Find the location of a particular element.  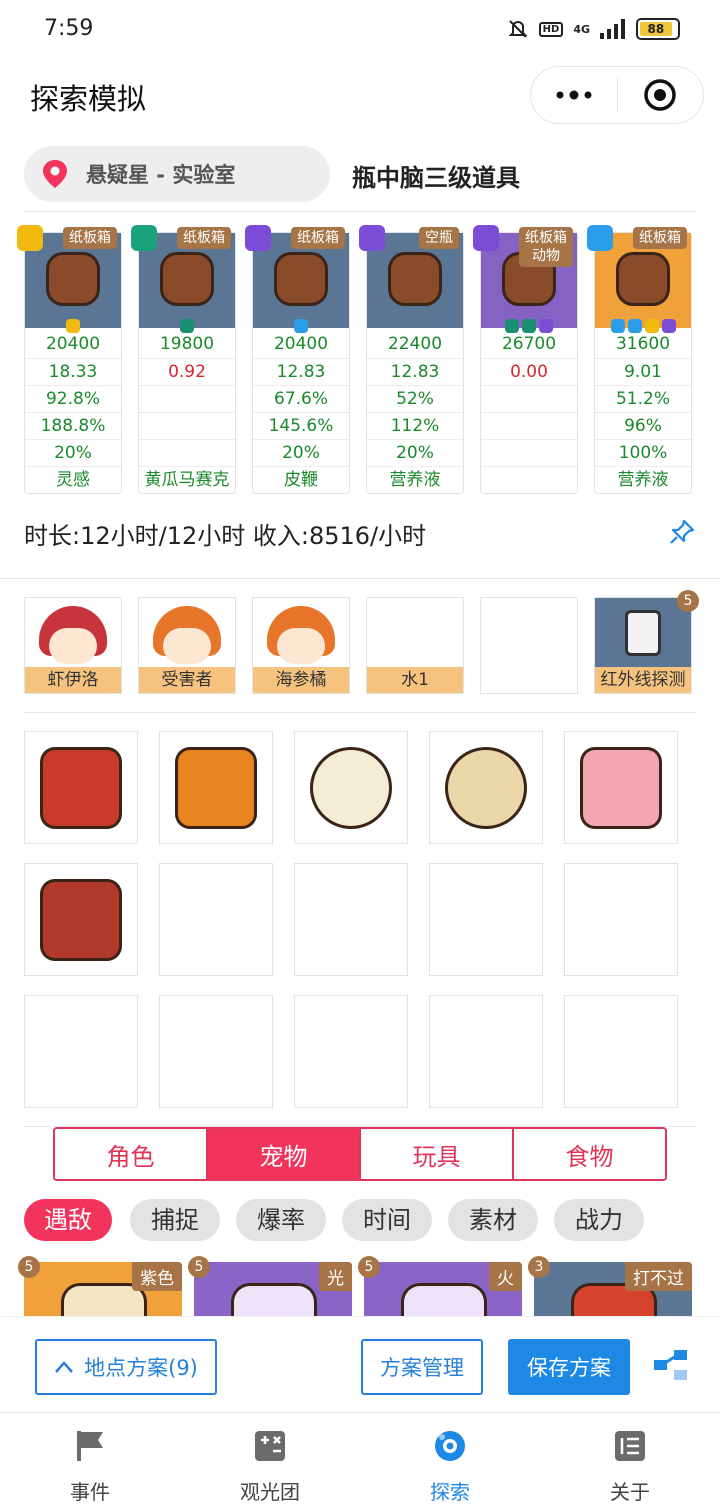

item-column: 空瓶 22400 12.83 52% 112% 20% 营养液 is located at coordinates (411, 359).